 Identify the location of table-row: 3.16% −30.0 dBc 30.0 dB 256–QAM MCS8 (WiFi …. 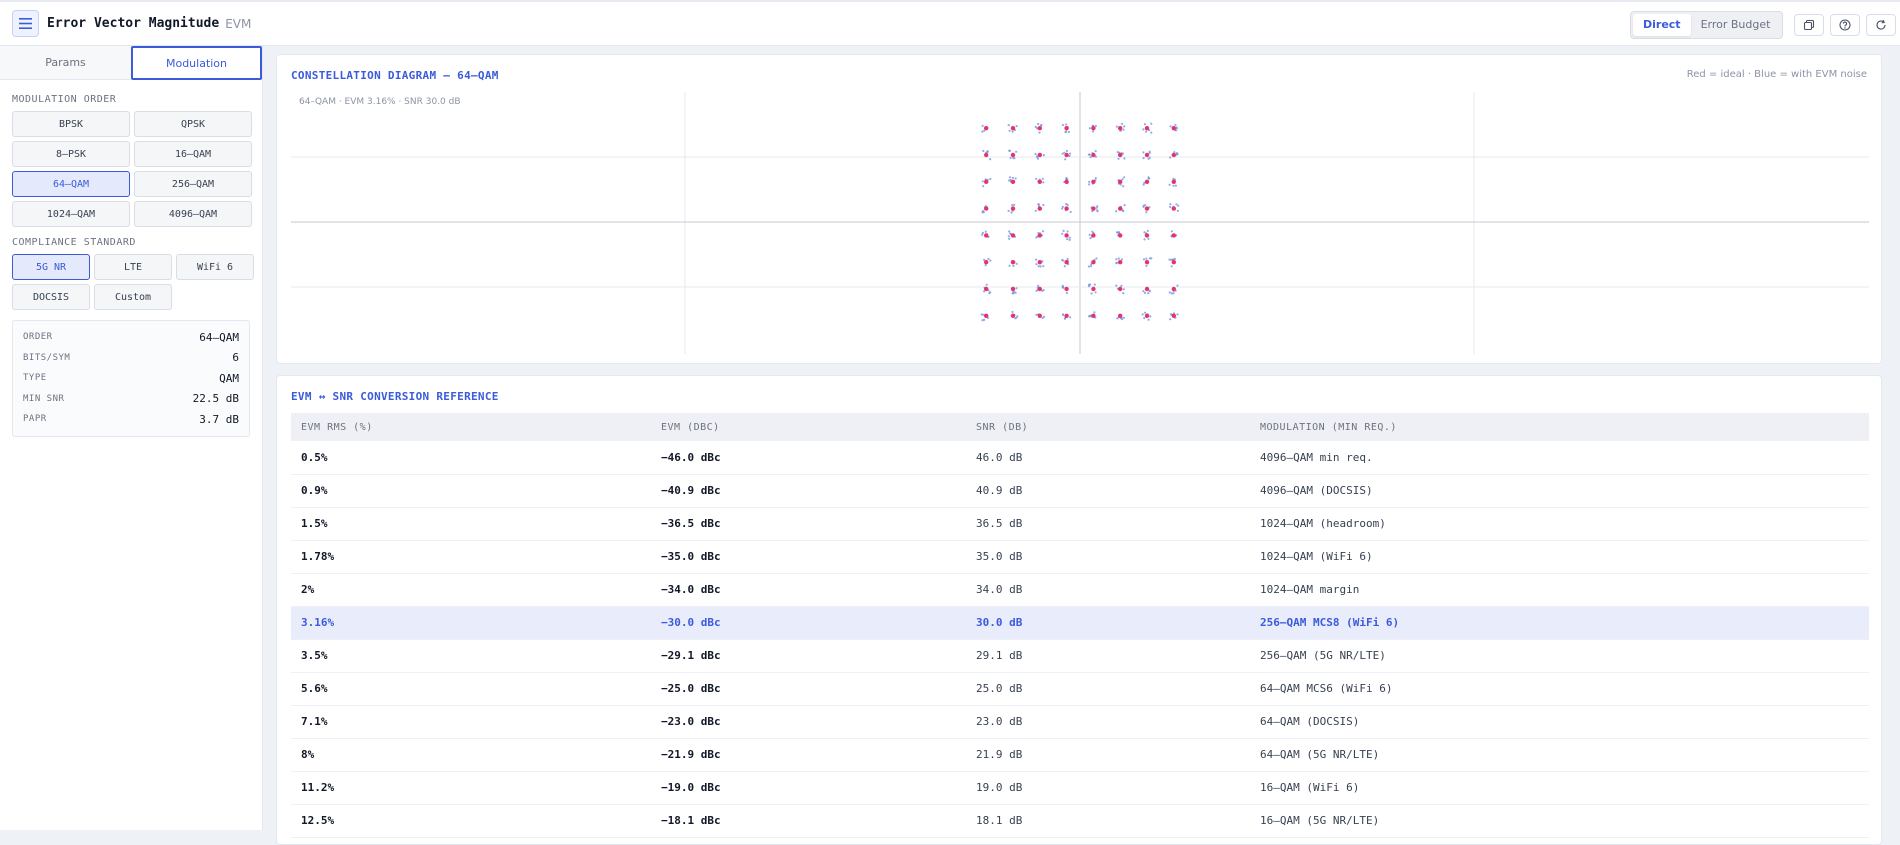
(1080, 623).